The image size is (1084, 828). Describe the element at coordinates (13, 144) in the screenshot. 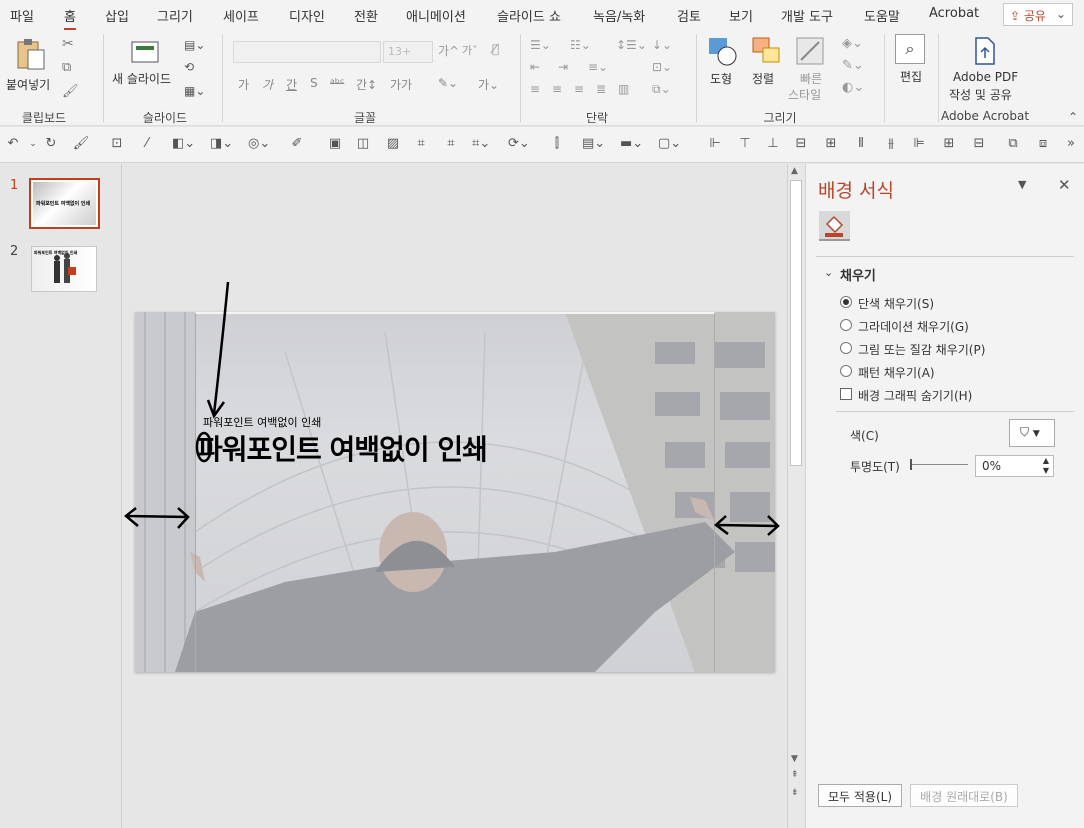

I see `undo-icon: ↶` at that location.